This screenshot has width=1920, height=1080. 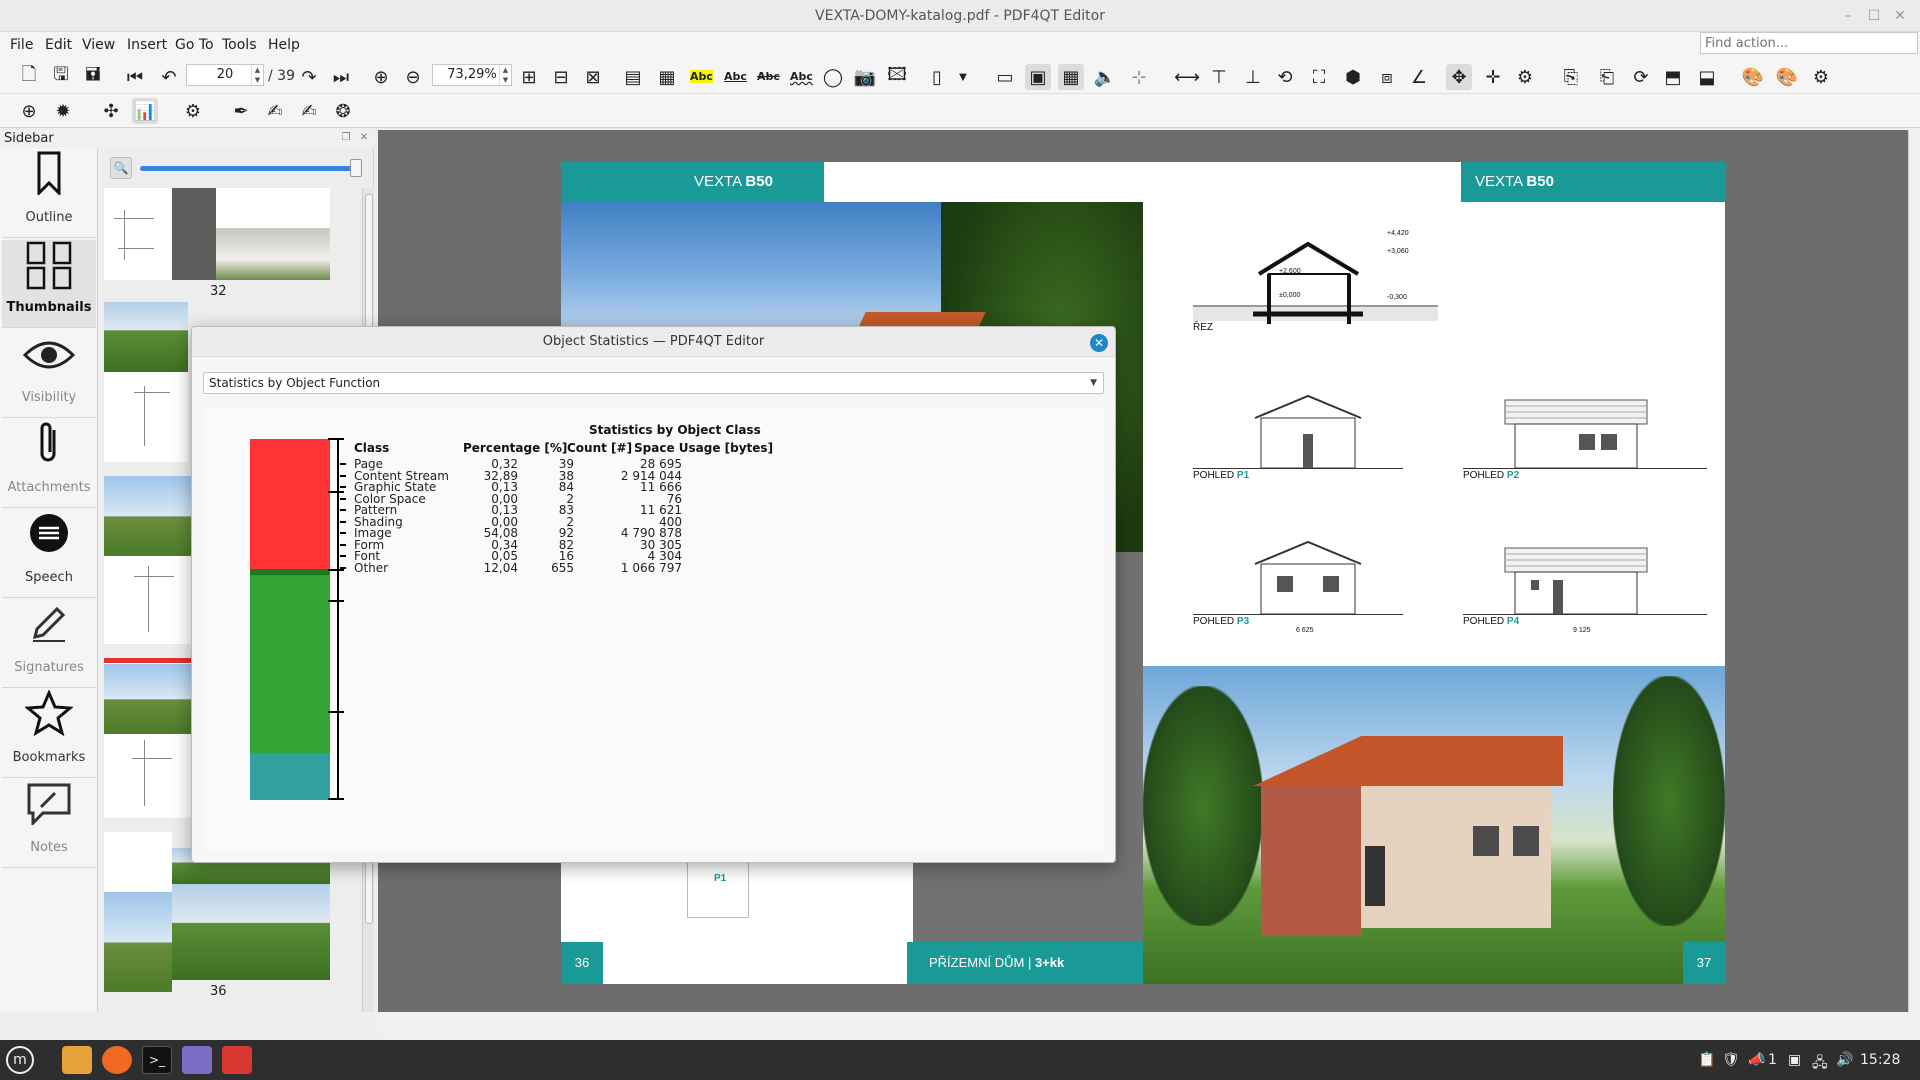 I want to click on squiggly-text-button: Abc, so click(x=801, y=76).